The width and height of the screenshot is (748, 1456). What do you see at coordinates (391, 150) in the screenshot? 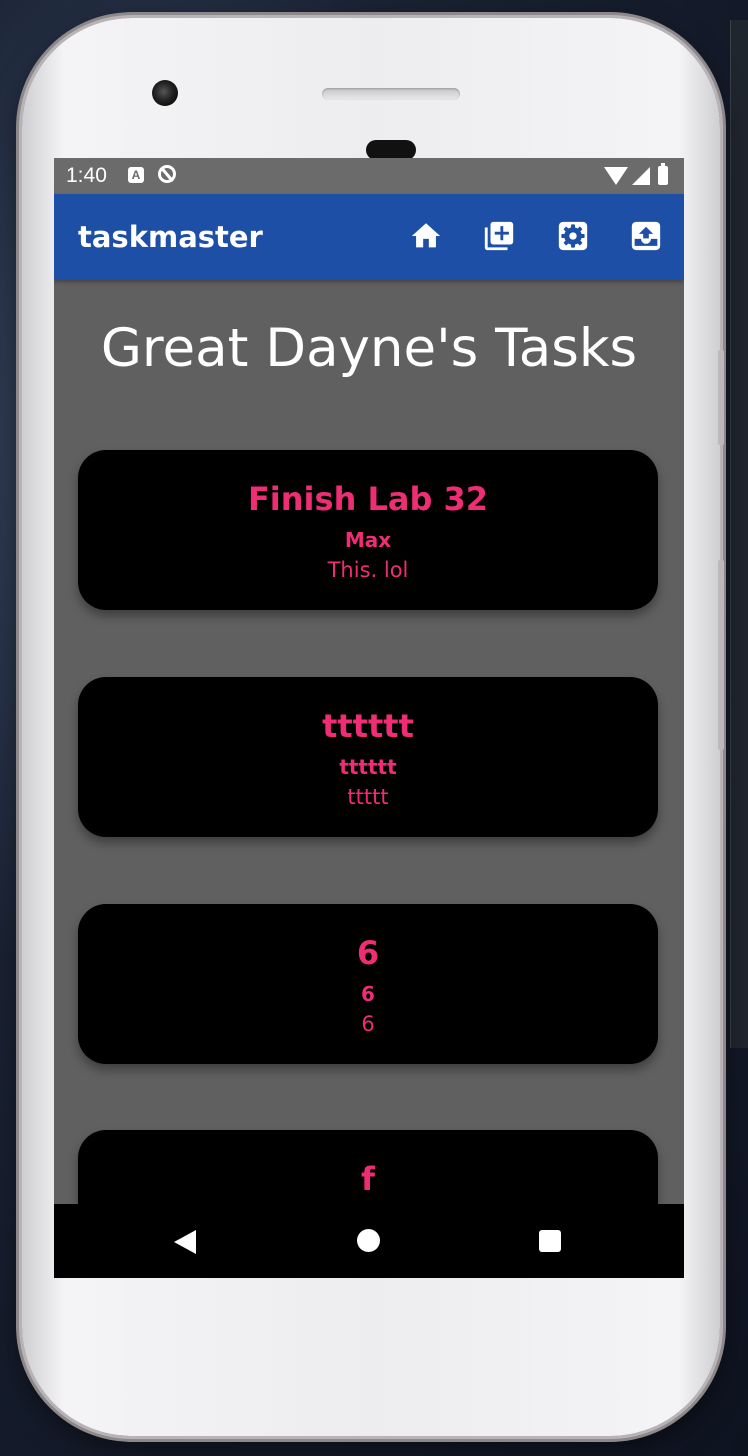
I see `proximity-sensor` at bounding box center [391, 150].